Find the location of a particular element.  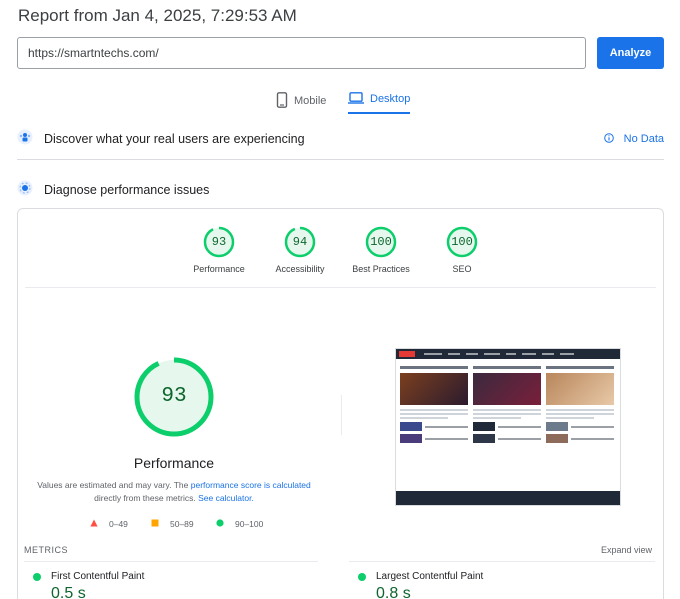

metric-value: 0.8 s is located at coordinates (393, 592).